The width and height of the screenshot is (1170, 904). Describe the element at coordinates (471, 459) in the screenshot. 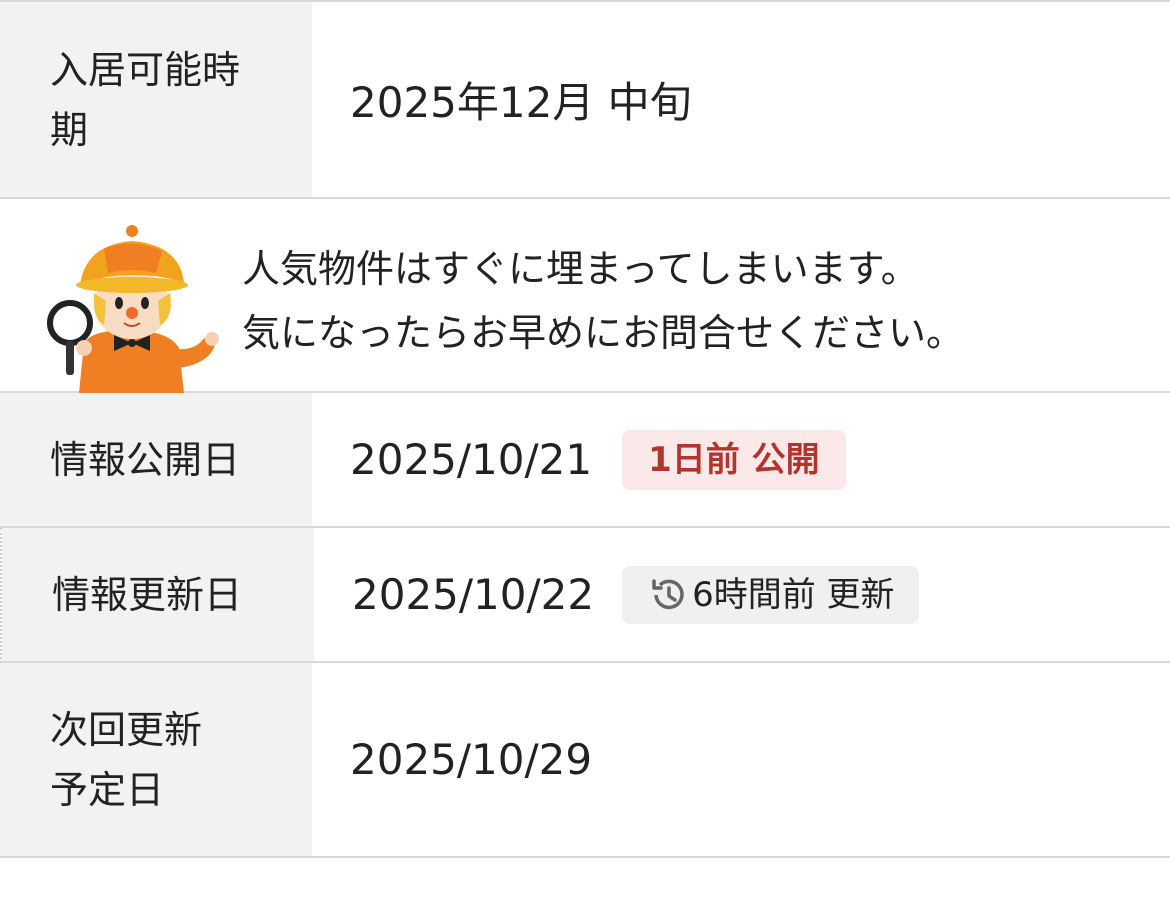

I see `published-date: 2025/10/21` at that location.